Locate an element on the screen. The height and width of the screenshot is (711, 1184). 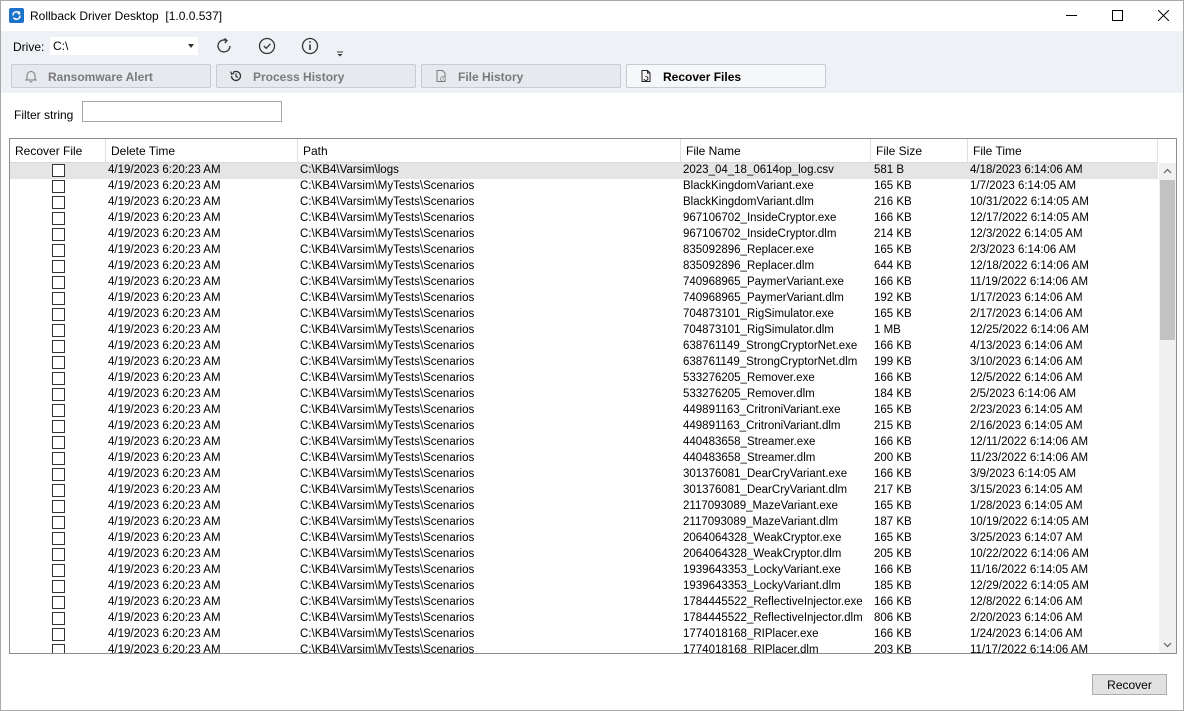
column-header-recover-file: Recover File is located at coordinates (58, 151).